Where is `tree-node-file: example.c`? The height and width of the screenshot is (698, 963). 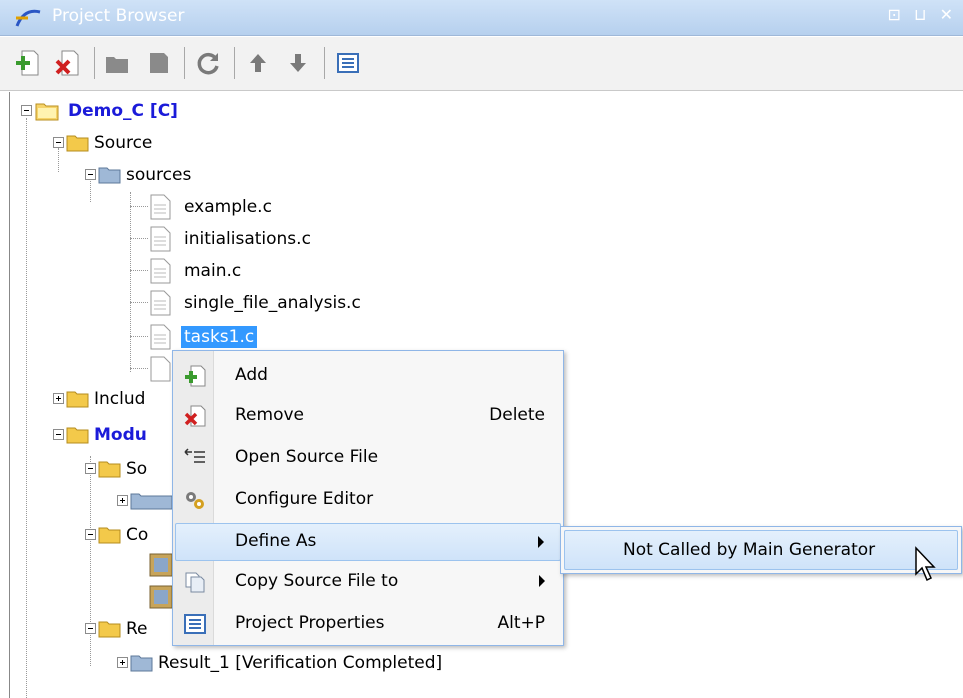
tree-node-file: example.c is located at coordinates (210, 207).